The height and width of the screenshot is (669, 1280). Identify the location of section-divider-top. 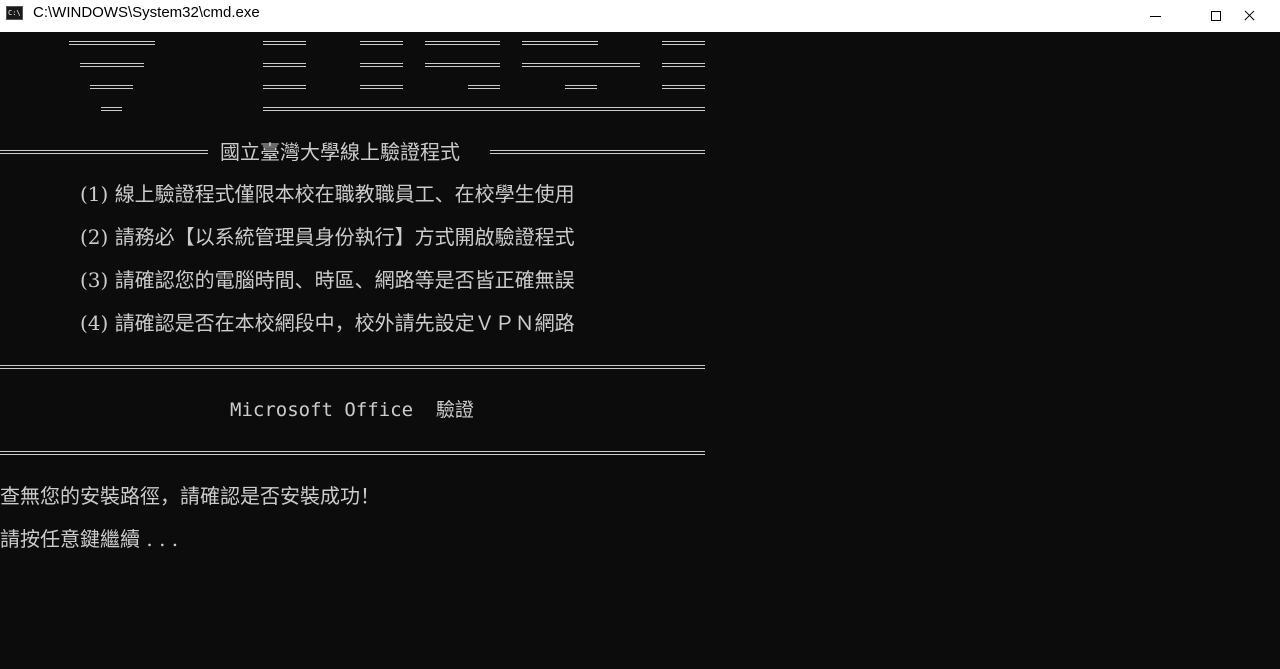
(352, 367).